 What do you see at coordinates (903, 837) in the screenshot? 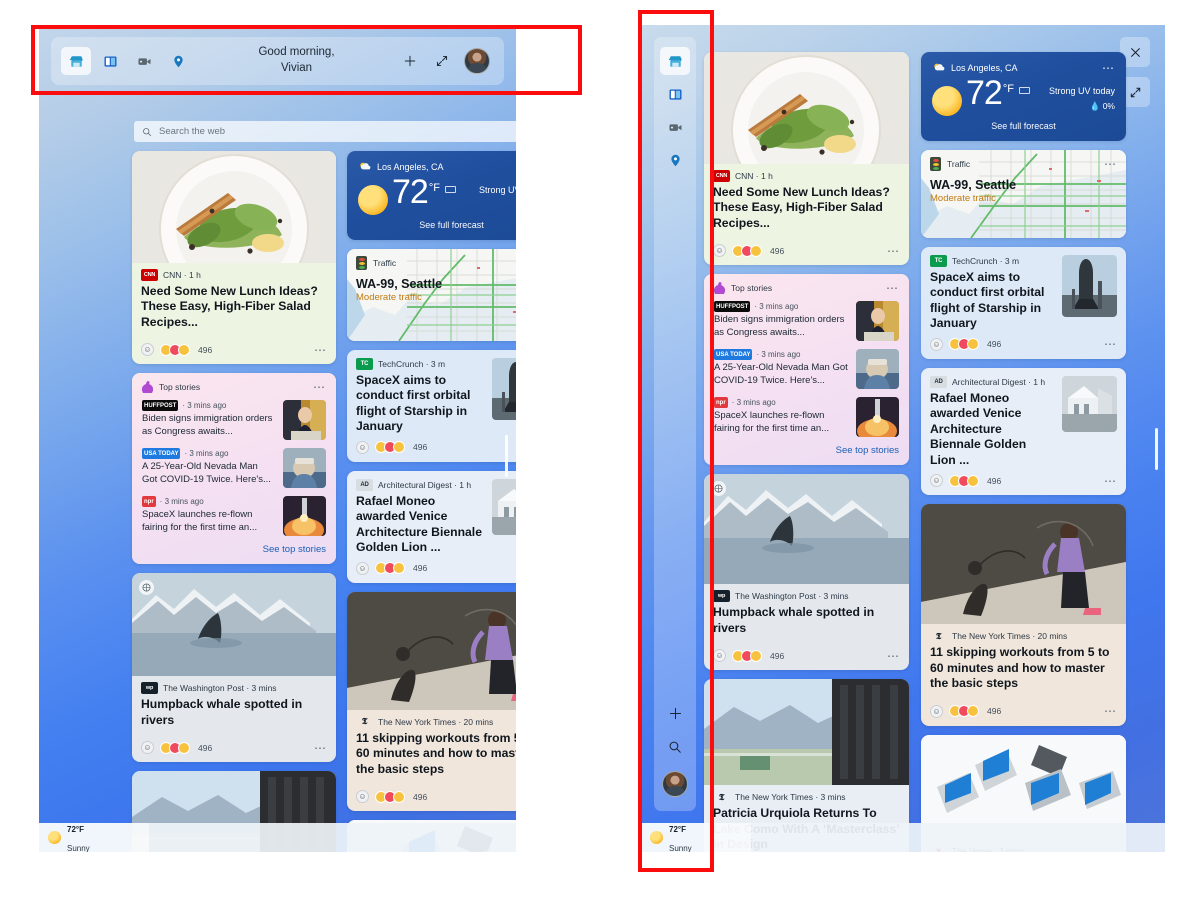
I see `taskbar: 72°F Sunny` at bounding box center [903, 837].